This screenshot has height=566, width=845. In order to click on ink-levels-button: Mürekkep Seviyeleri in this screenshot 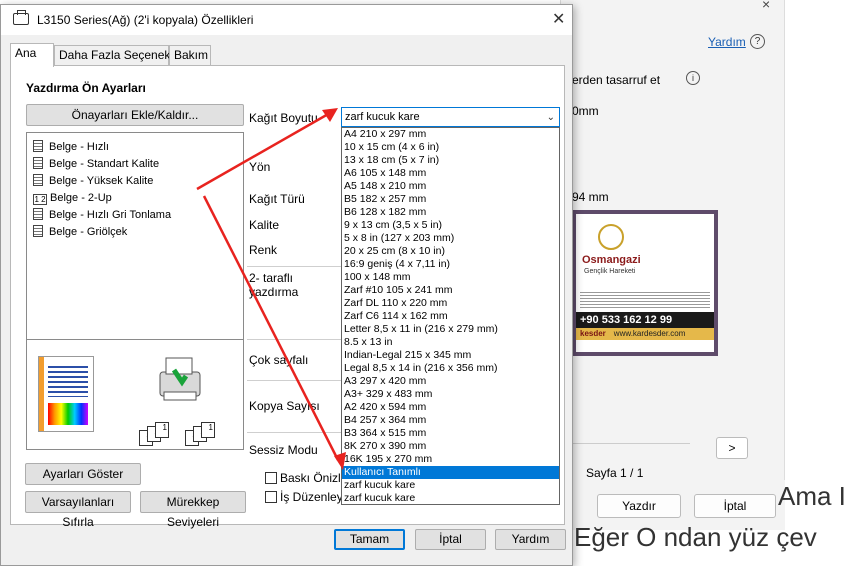, I will do `click(193, 510)`.